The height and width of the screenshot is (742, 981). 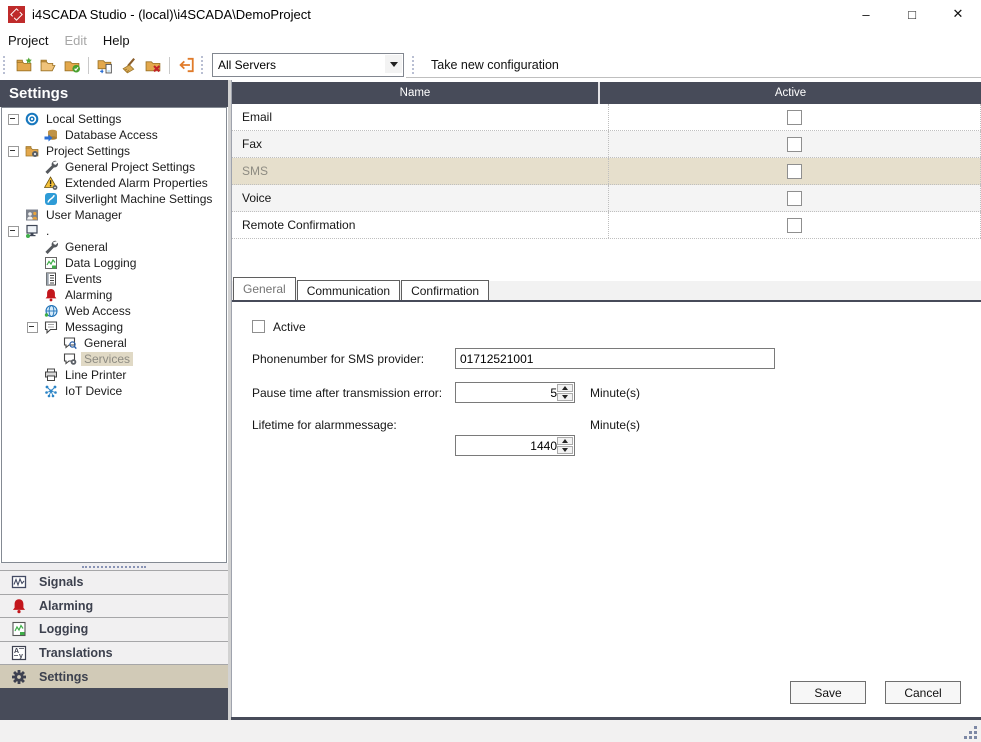 What do you see at coordinates (308, 65) in the screenshot?
I see `server-select: All Servers` at bounding box center [308, 65].